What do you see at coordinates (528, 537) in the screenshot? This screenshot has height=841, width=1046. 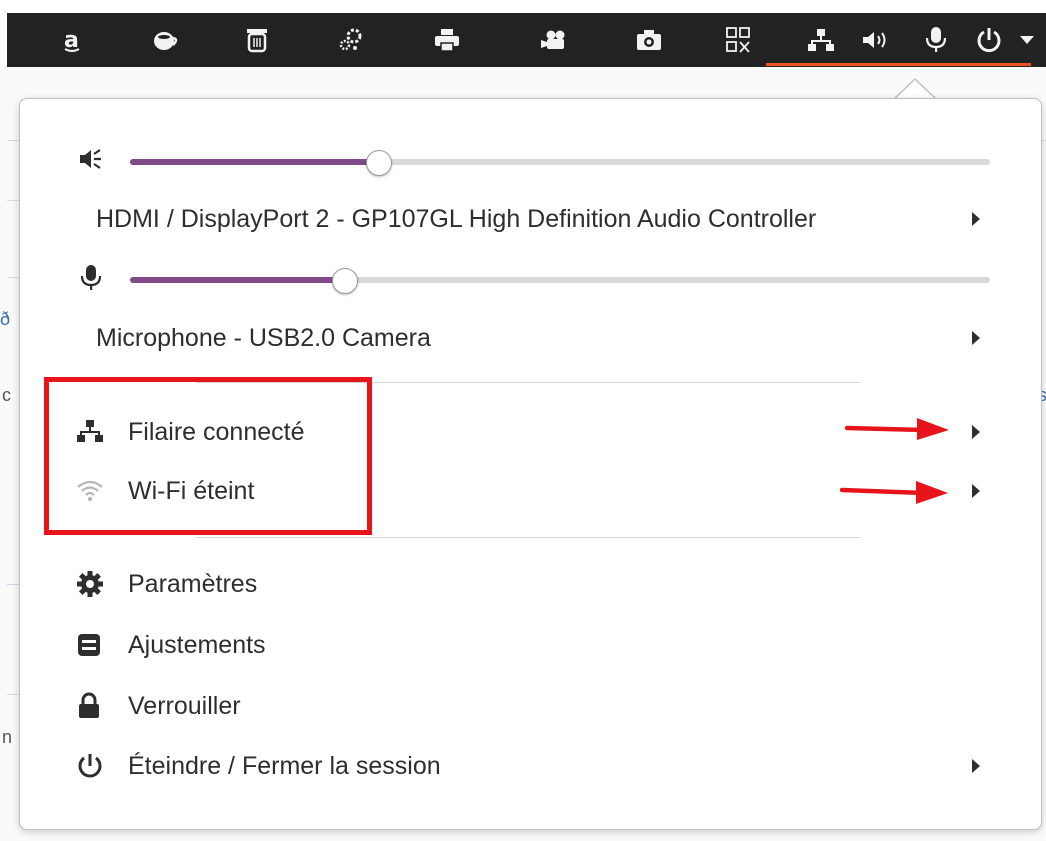 I see `menu-separator` at bounding box center [528, 537].